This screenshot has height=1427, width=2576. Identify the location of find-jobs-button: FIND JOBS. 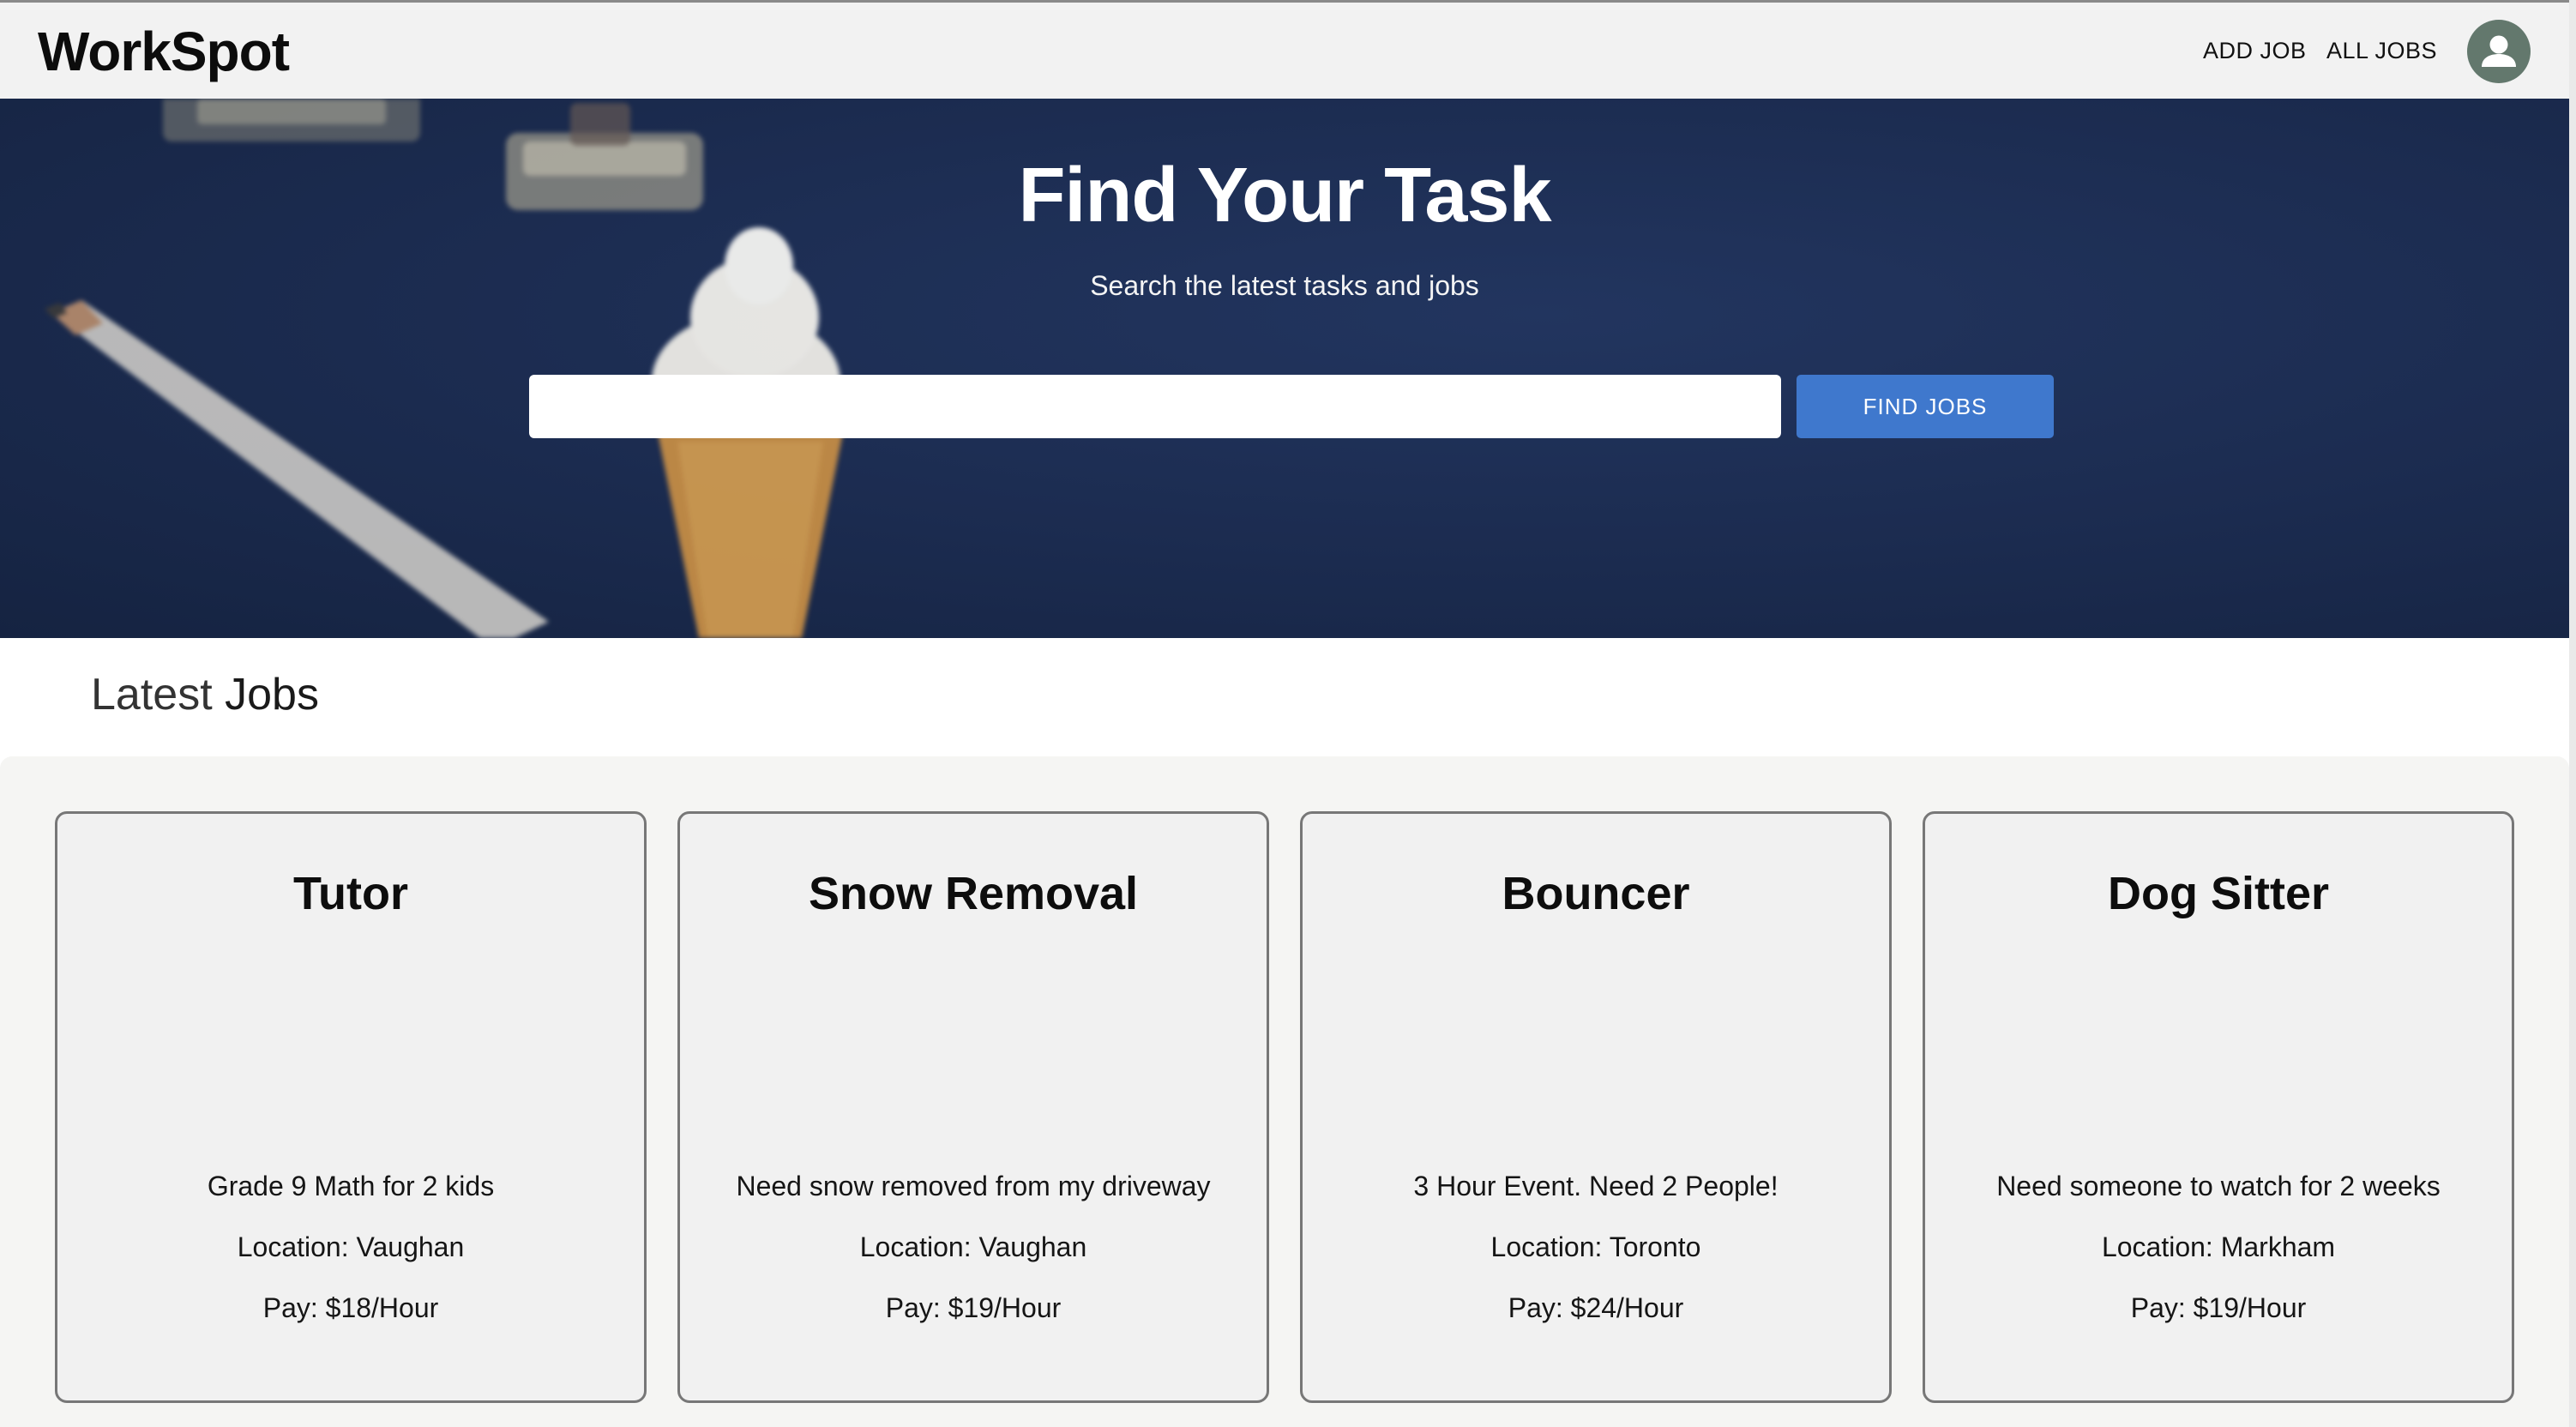
(1926, 406).